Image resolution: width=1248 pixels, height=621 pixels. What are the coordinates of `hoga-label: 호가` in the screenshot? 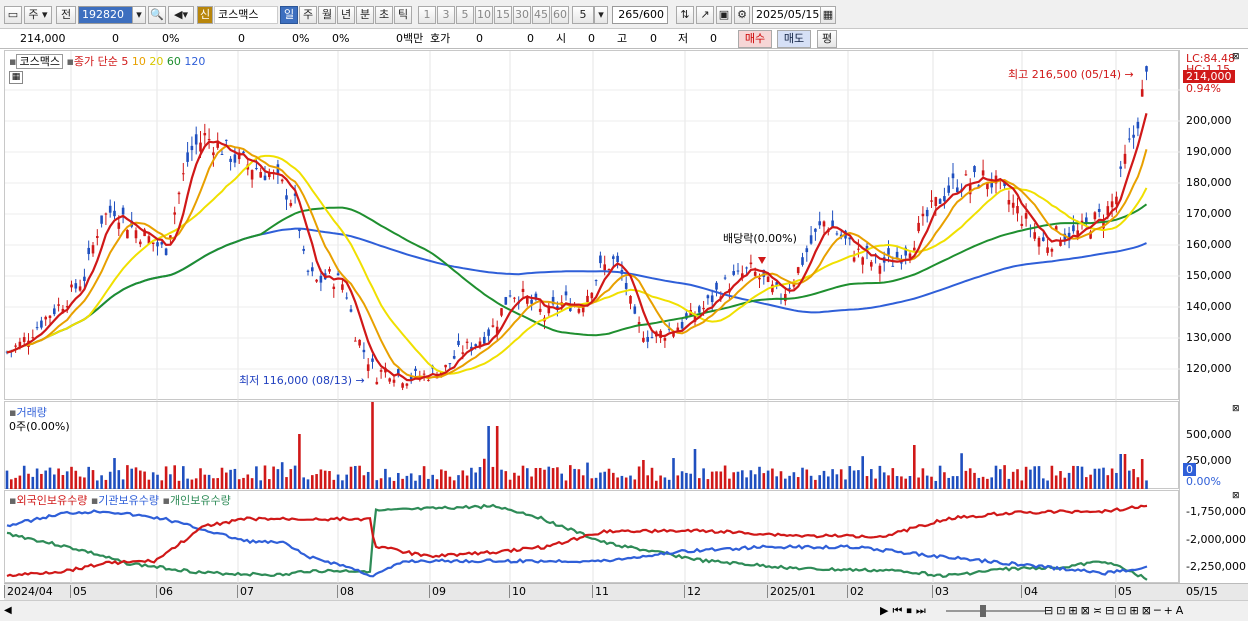 It's located at (440, 38).